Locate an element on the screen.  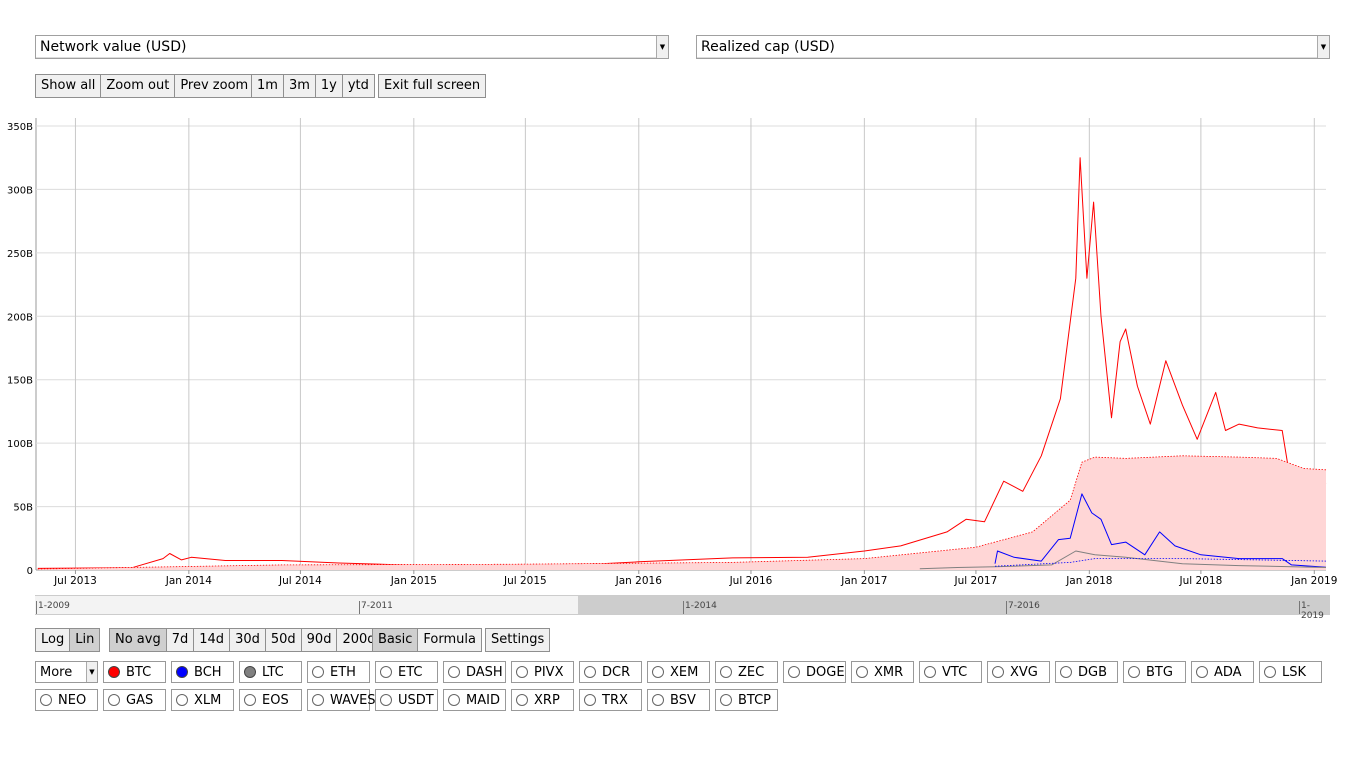
coin-toggle-eos: EOS is located at coordinates (270, 700).